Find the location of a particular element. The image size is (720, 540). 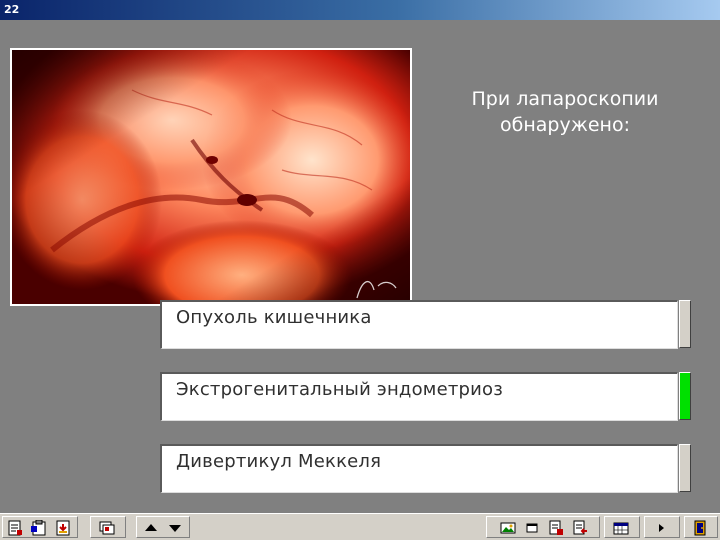

answer-label: Опухоль кишечника is located at coordinates (274, 317).